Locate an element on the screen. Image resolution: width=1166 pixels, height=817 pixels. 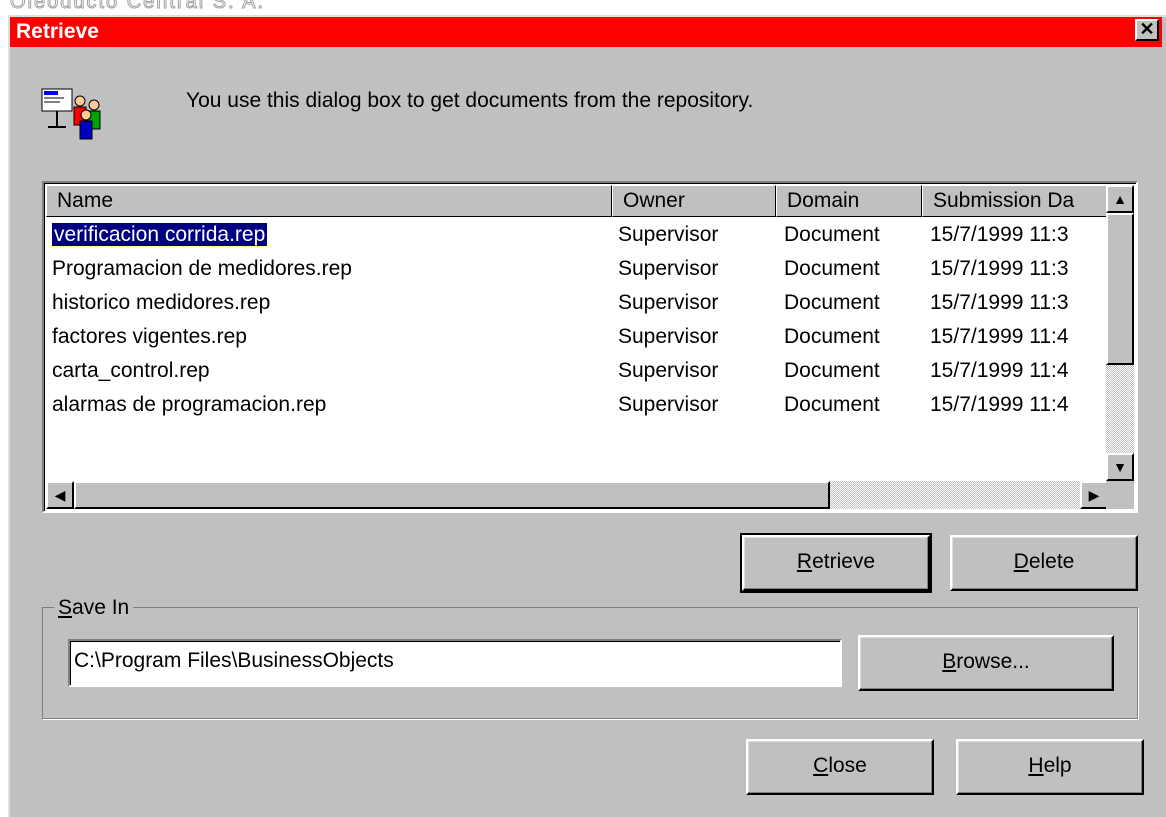
close-icon: ✕ is located at coordinates (1147, 29).